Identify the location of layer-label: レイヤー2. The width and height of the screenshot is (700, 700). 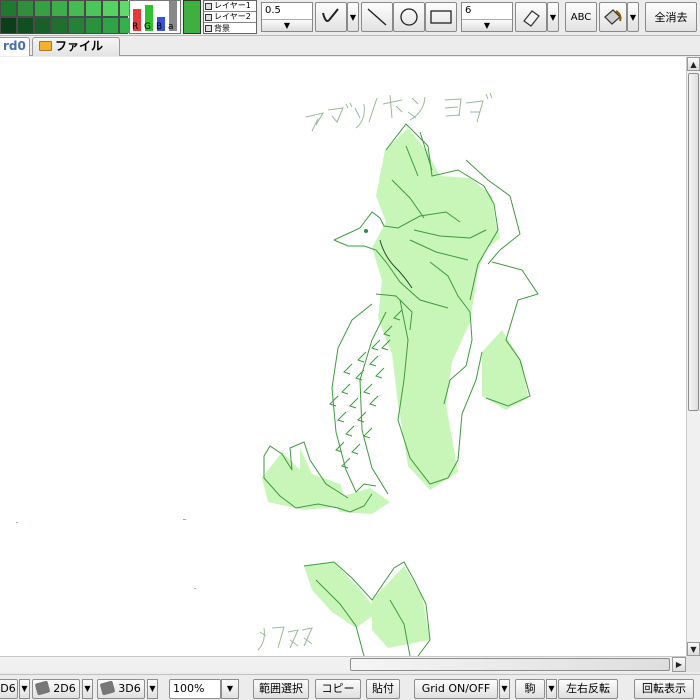
(232, 16).